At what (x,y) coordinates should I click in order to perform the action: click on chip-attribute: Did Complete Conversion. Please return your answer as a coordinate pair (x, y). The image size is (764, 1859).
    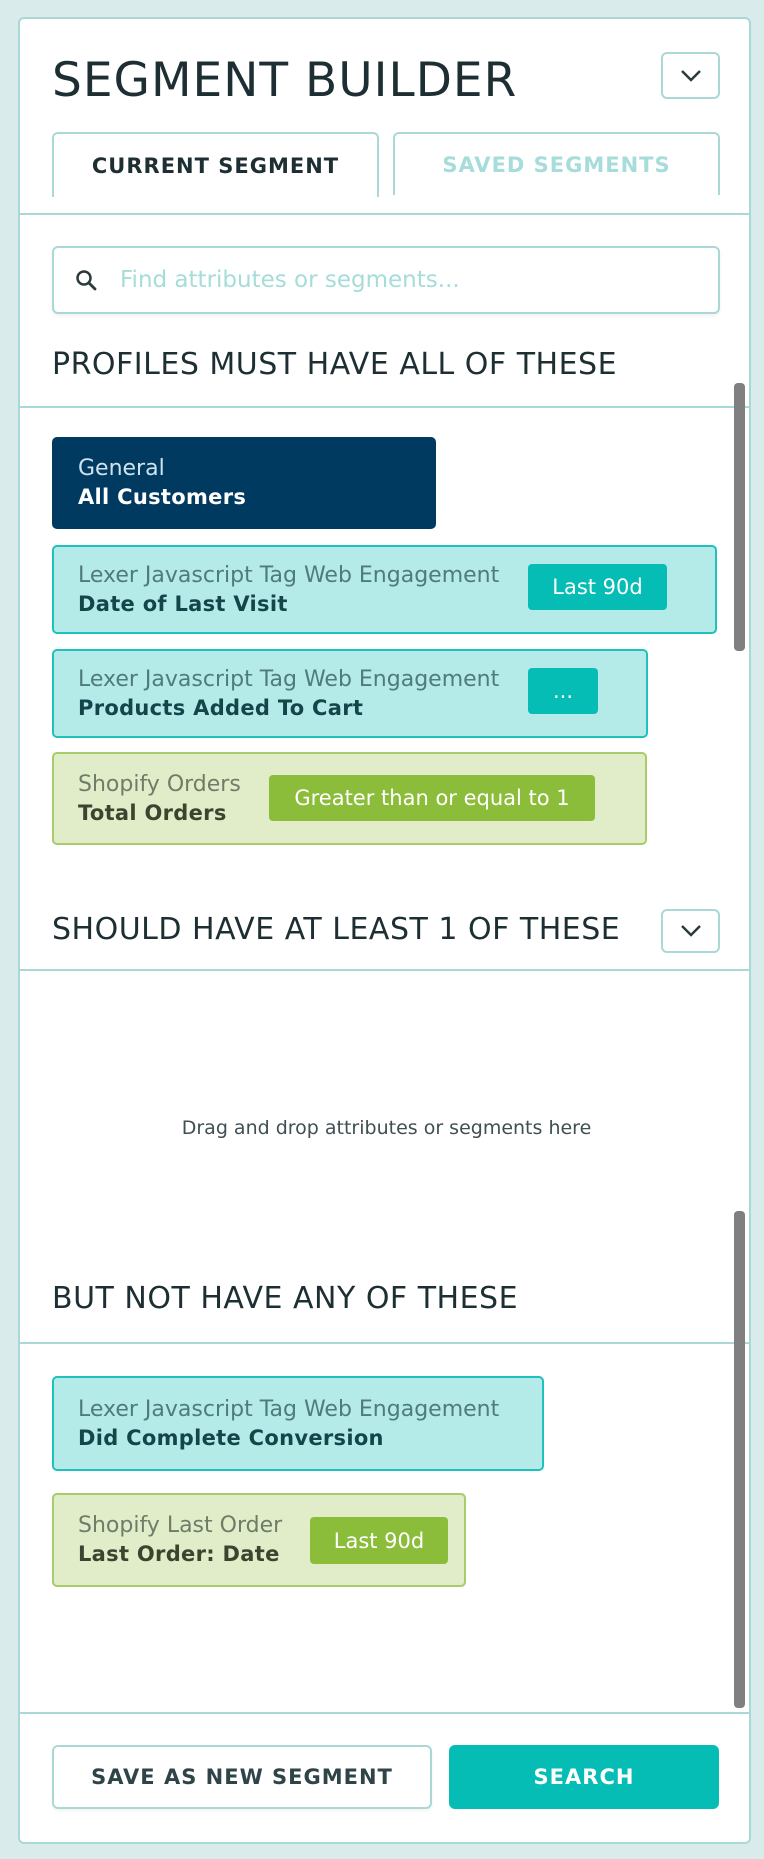
    Looking at the image, I should click on (231, 1437).